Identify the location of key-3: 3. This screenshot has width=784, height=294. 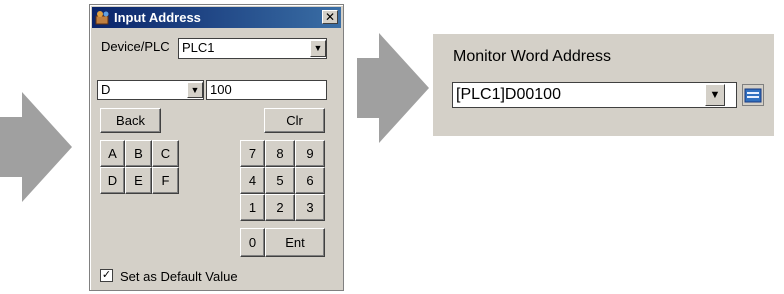
(310, 207).